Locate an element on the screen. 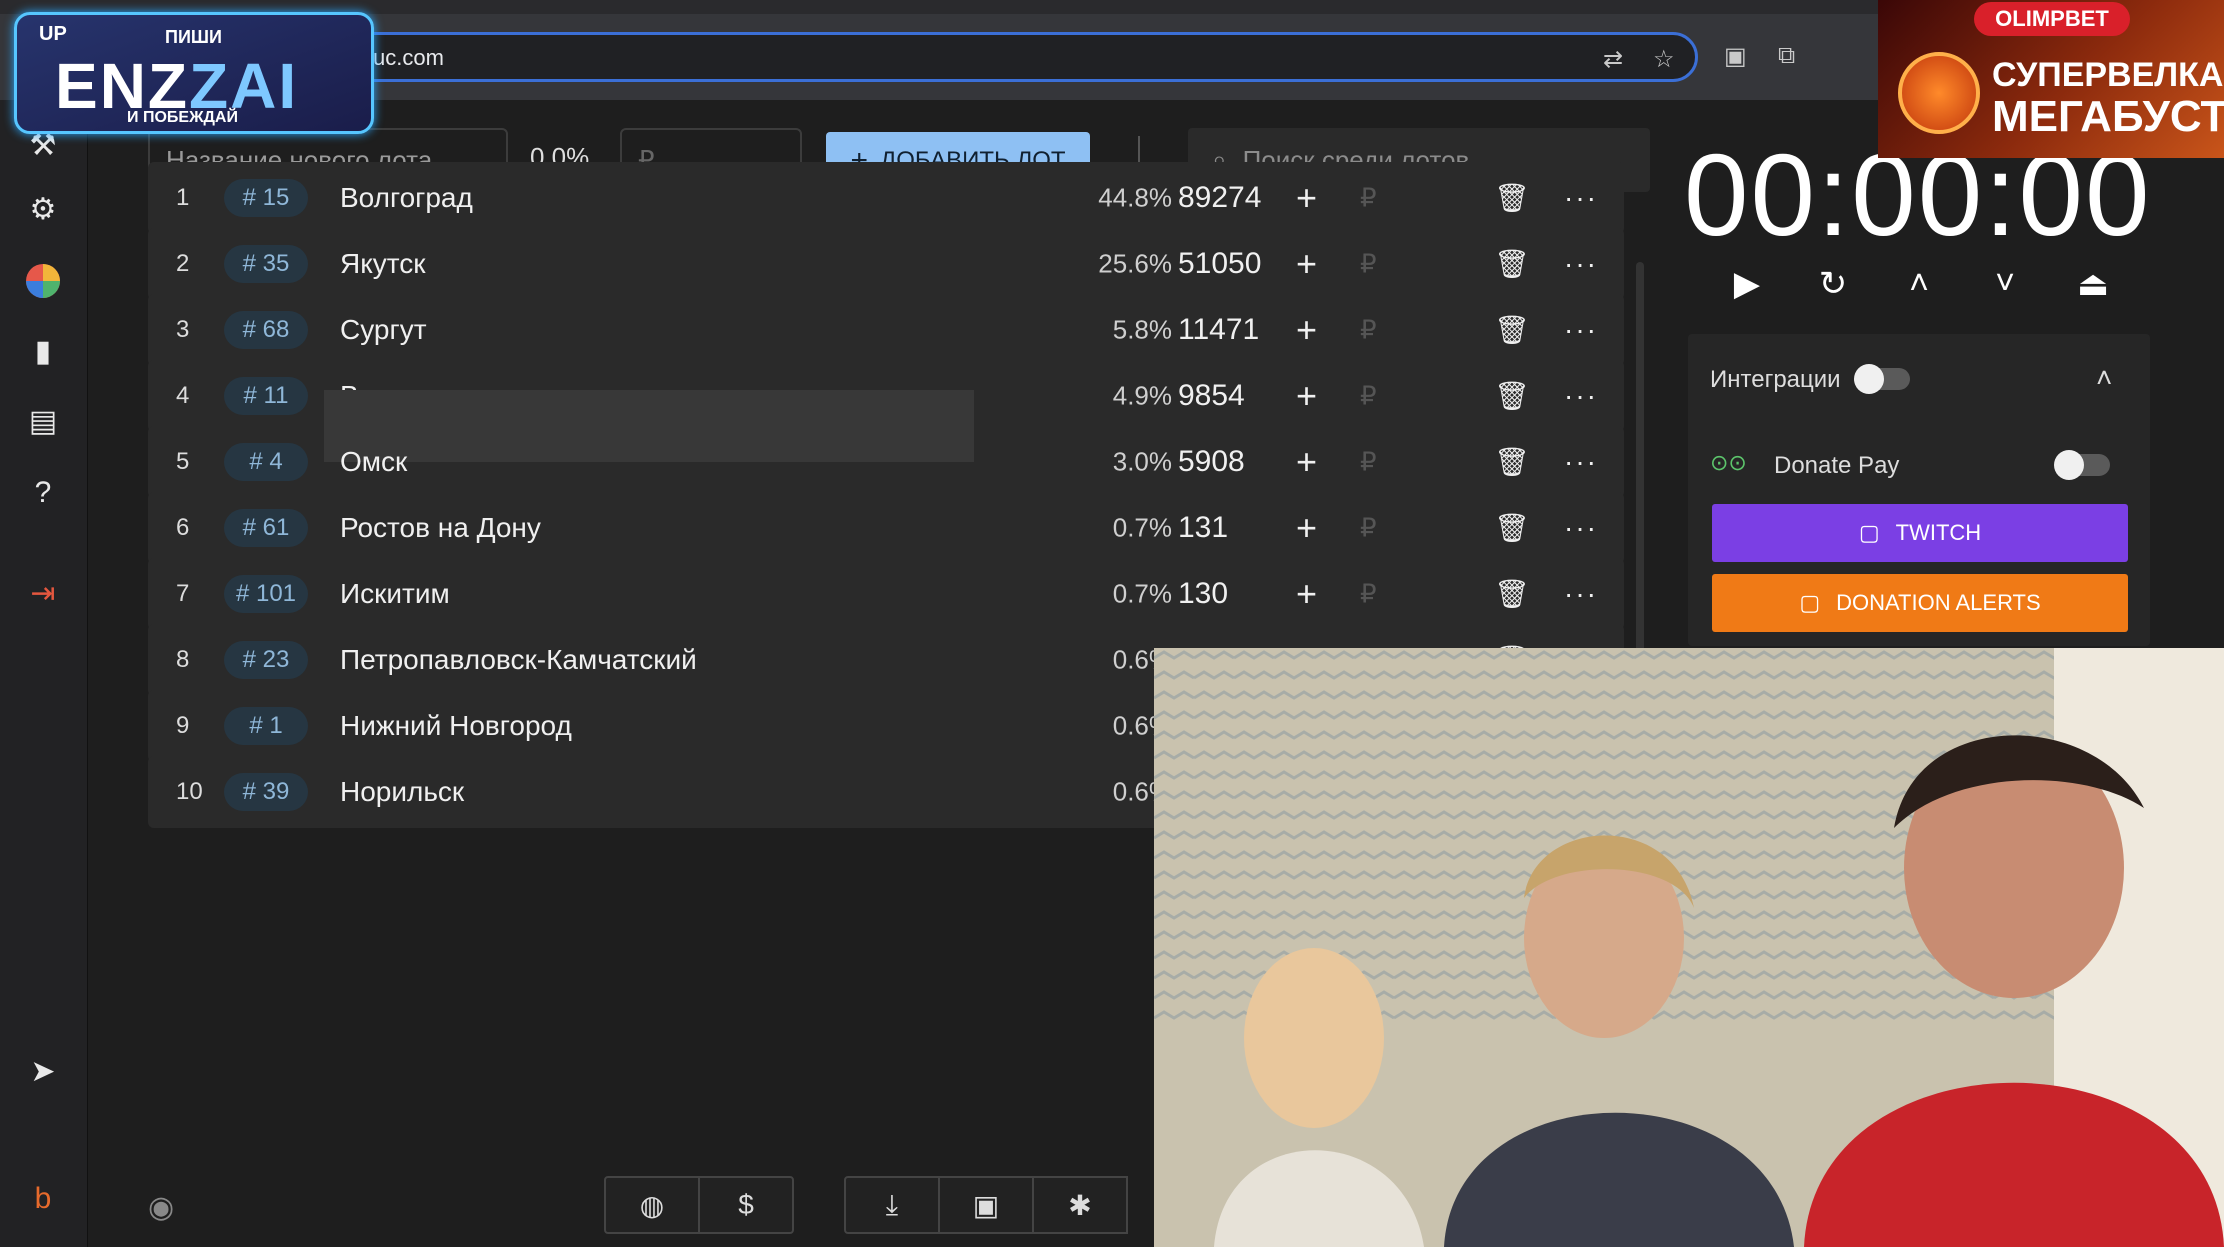  sponsor-line2: МЕГАБУСТ is located at coordinates (2108, 116).